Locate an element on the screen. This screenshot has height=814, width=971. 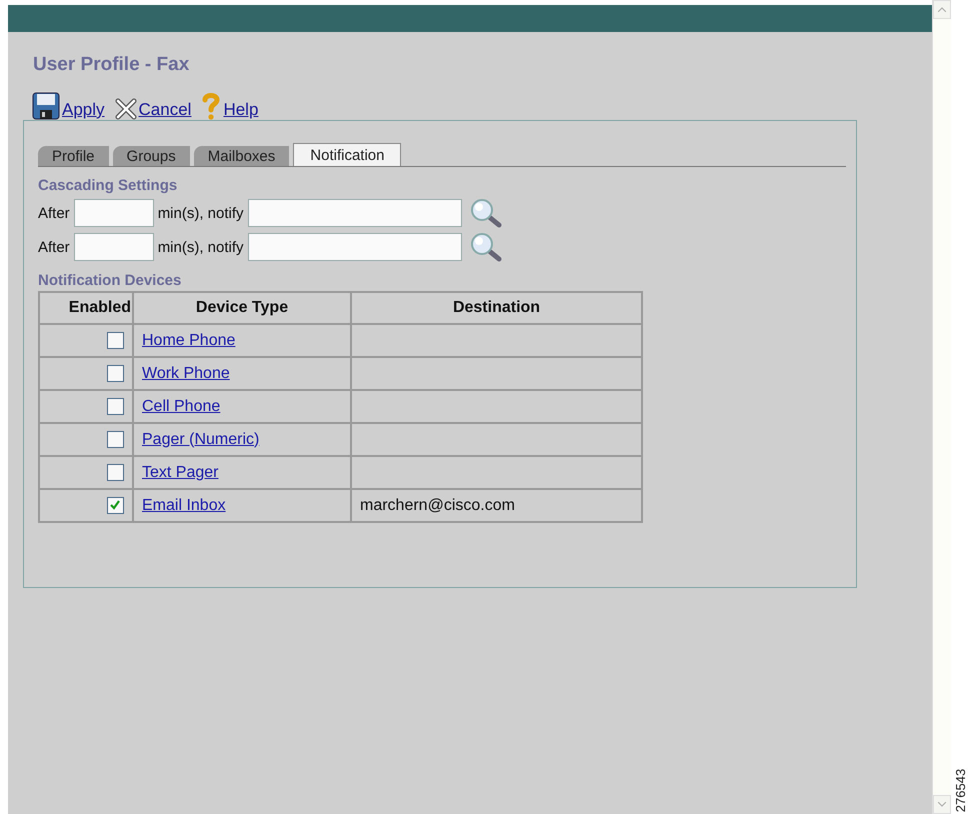
device-link: Cell Phone is located at coordinates (181, 406).